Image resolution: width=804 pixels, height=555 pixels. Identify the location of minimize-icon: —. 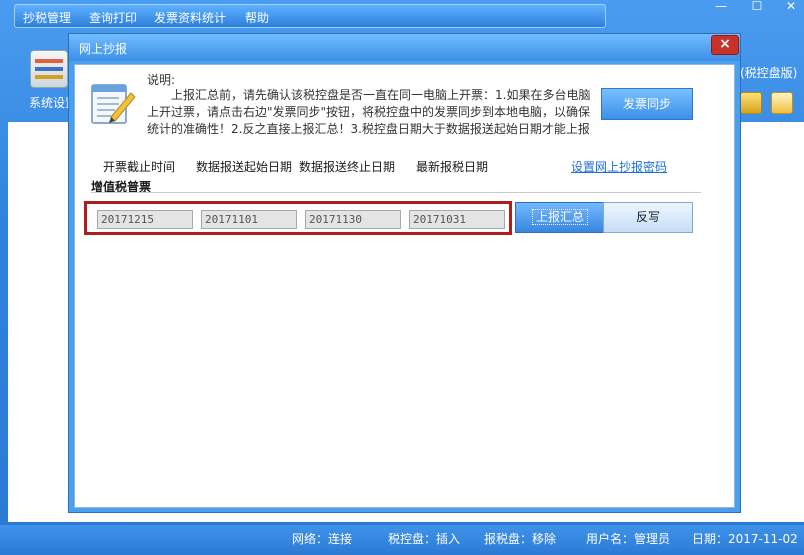
(721, 6).